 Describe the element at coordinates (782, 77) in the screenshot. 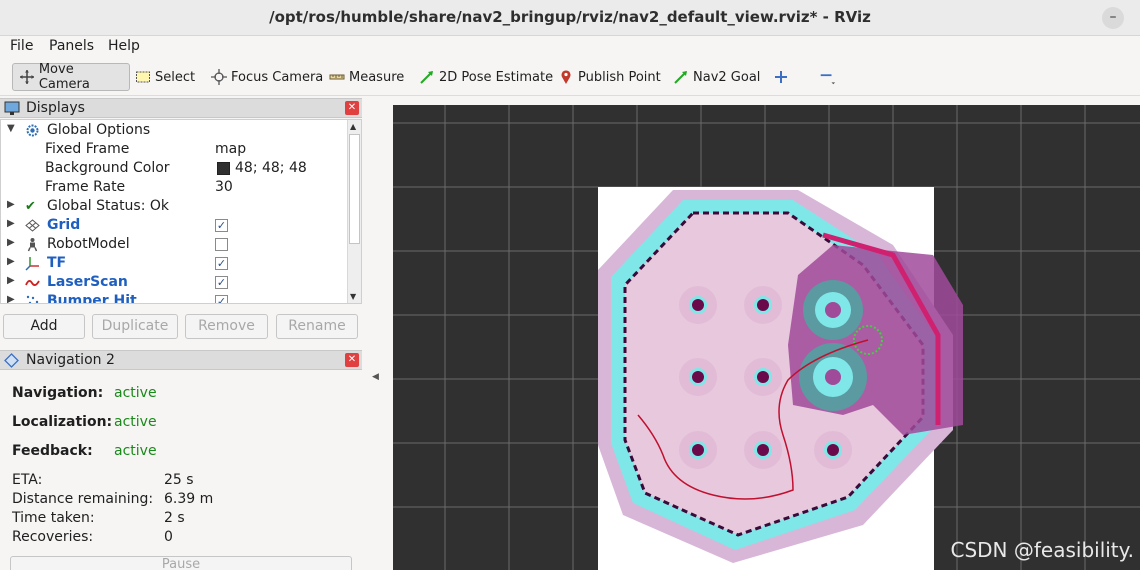

I see `add-tool-button` at that location.